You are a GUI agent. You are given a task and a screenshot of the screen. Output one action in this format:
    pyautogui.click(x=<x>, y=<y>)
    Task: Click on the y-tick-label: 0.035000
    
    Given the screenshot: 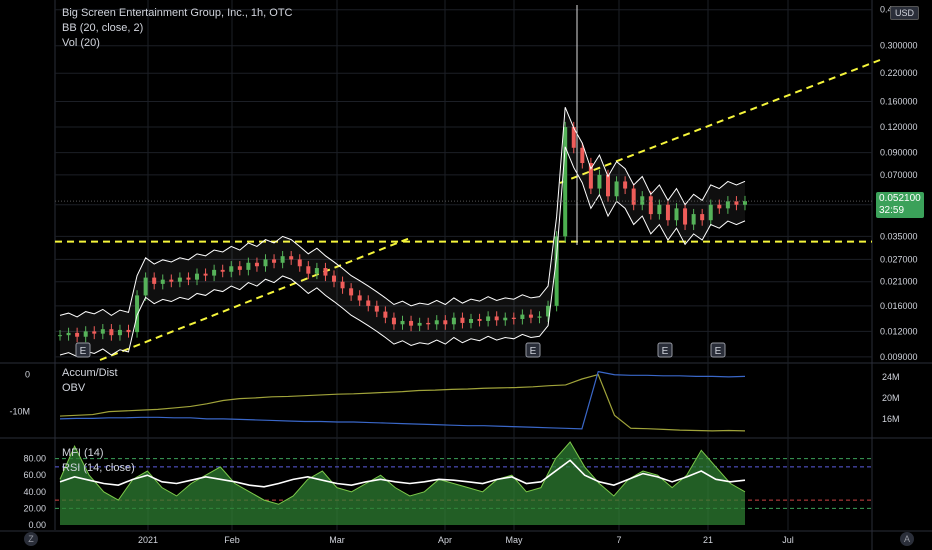 What is the action you would take?
    pyautogui.click(x=899, y=236)
    